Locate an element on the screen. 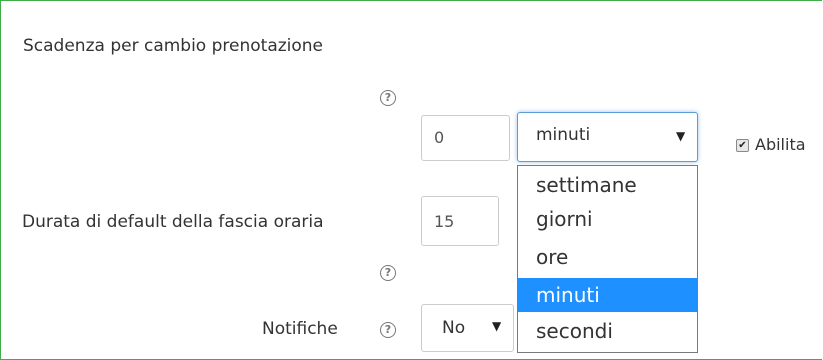 This screenshot has width=823, height=360. deadline-label: Scadenza per cambio prenotazione is located at coordinates (173, 46).